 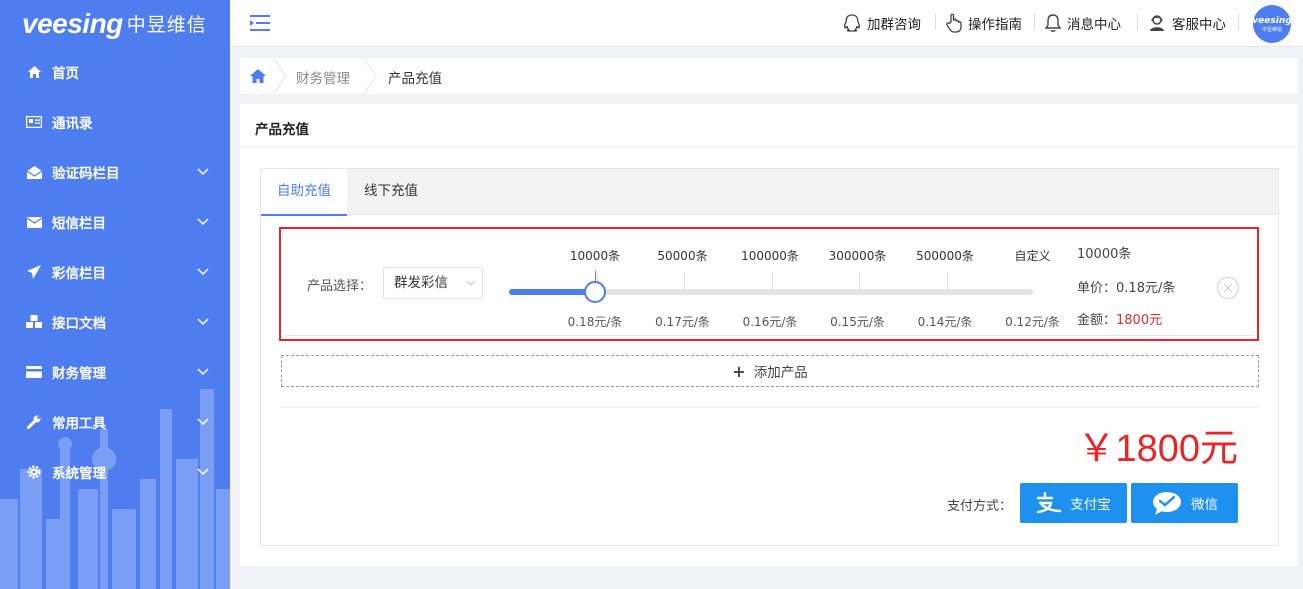 I want to click on menu-toggle-icon, so click(x=261, y=23).